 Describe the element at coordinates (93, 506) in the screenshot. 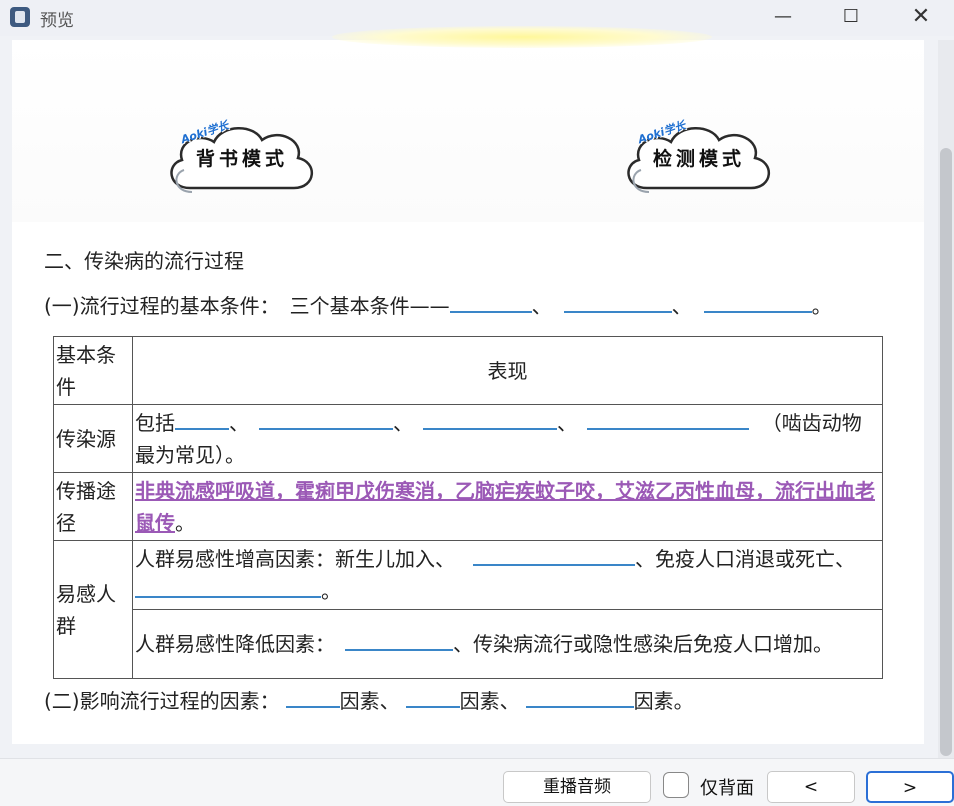

I see `row-label-route: 传播途径` at that location.